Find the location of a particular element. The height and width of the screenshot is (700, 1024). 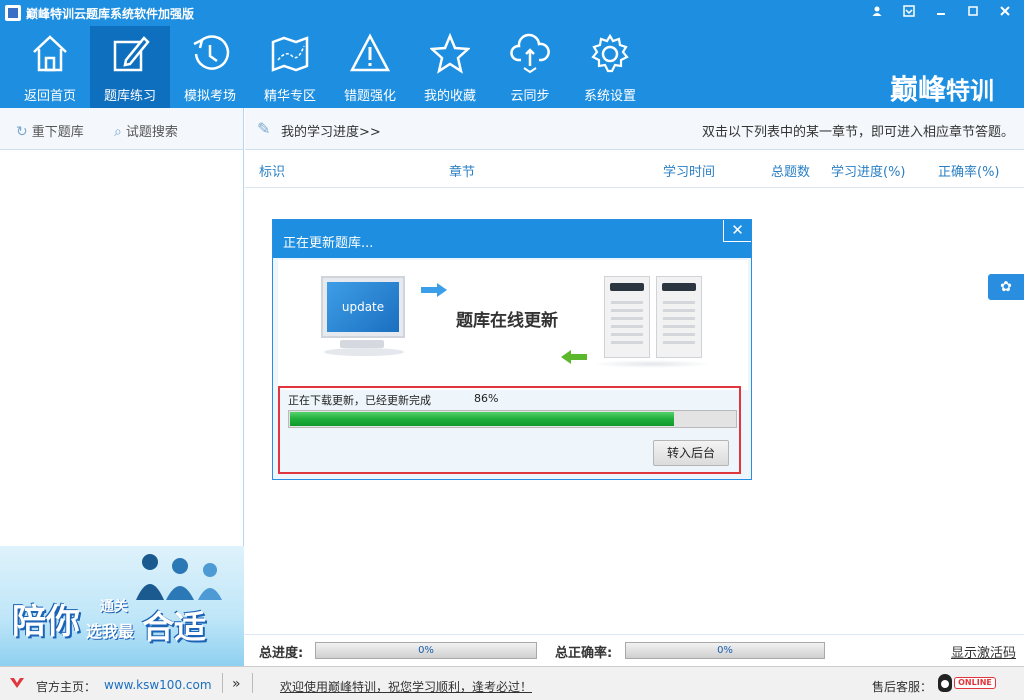

brand-logo: 巅峰特训 is located at coordinates (942, 88).